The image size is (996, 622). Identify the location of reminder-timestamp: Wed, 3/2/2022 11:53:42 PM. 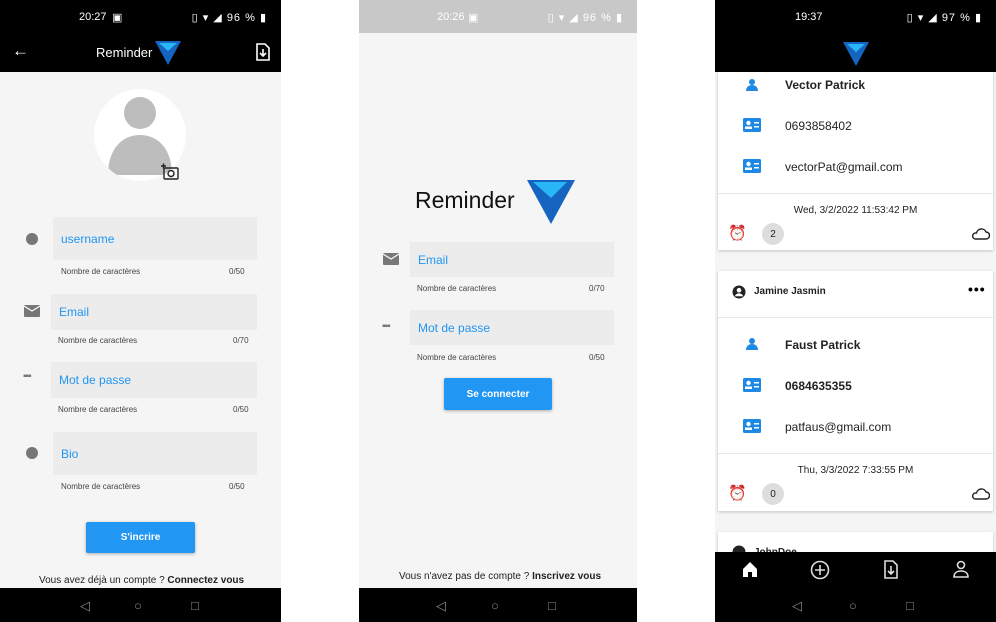
(855, 210).